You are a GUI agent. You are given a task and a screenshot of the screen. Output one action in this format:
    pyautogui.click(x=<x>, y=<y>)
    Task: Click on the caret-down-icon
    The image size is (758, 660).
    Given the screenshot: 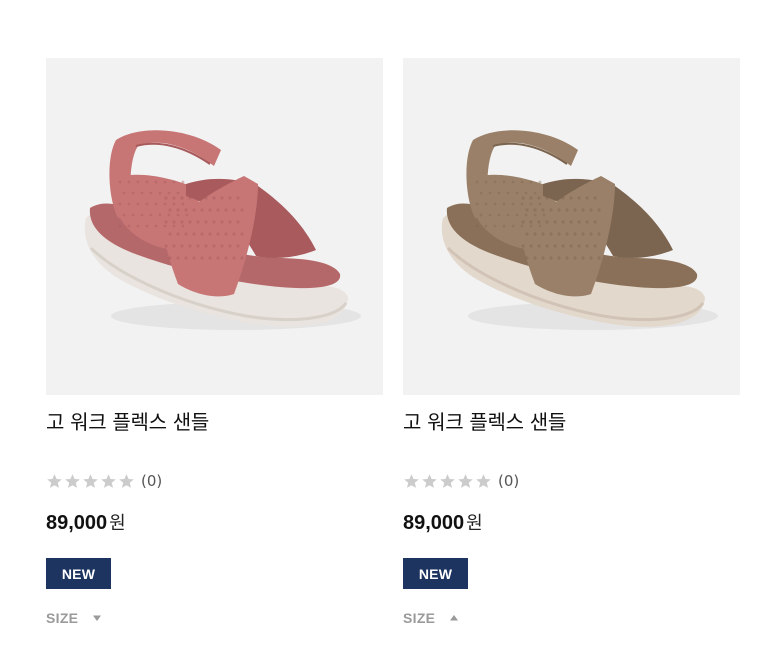 What is the action you would take?
    pyautogui.click(x=97, y=618)
    